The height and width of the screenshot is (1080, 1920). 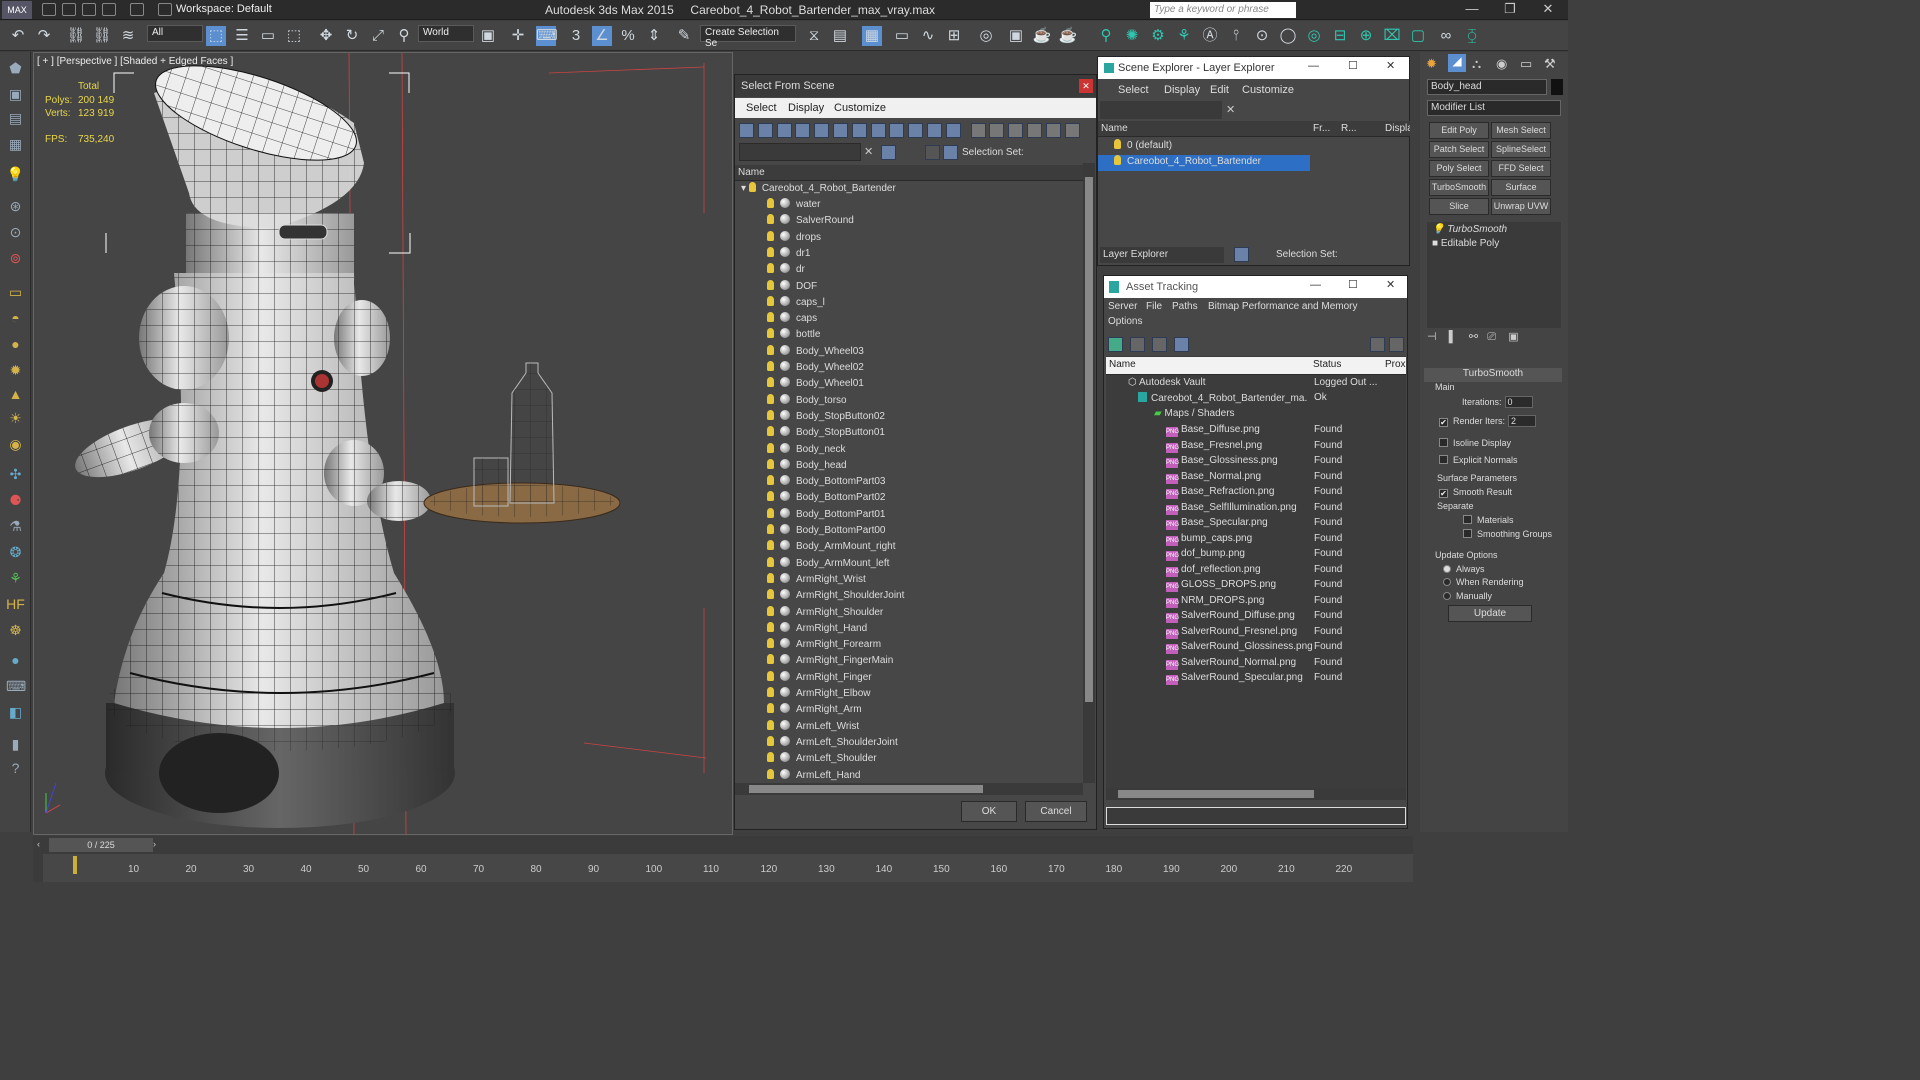 What do you see at coordinates (840, 130) in the screenshot?
I see `filter-spacewarps-icon` at bounding box center [840, 130].